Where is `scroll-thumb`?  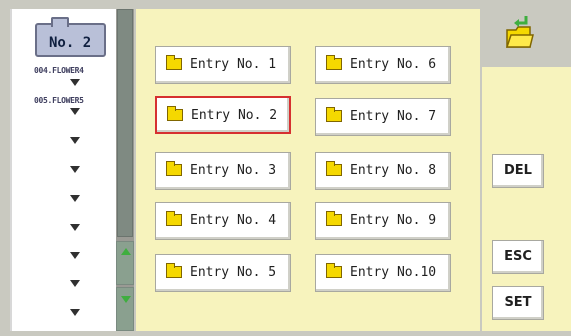
scroll-thumb is located at coordinates (125, 123).